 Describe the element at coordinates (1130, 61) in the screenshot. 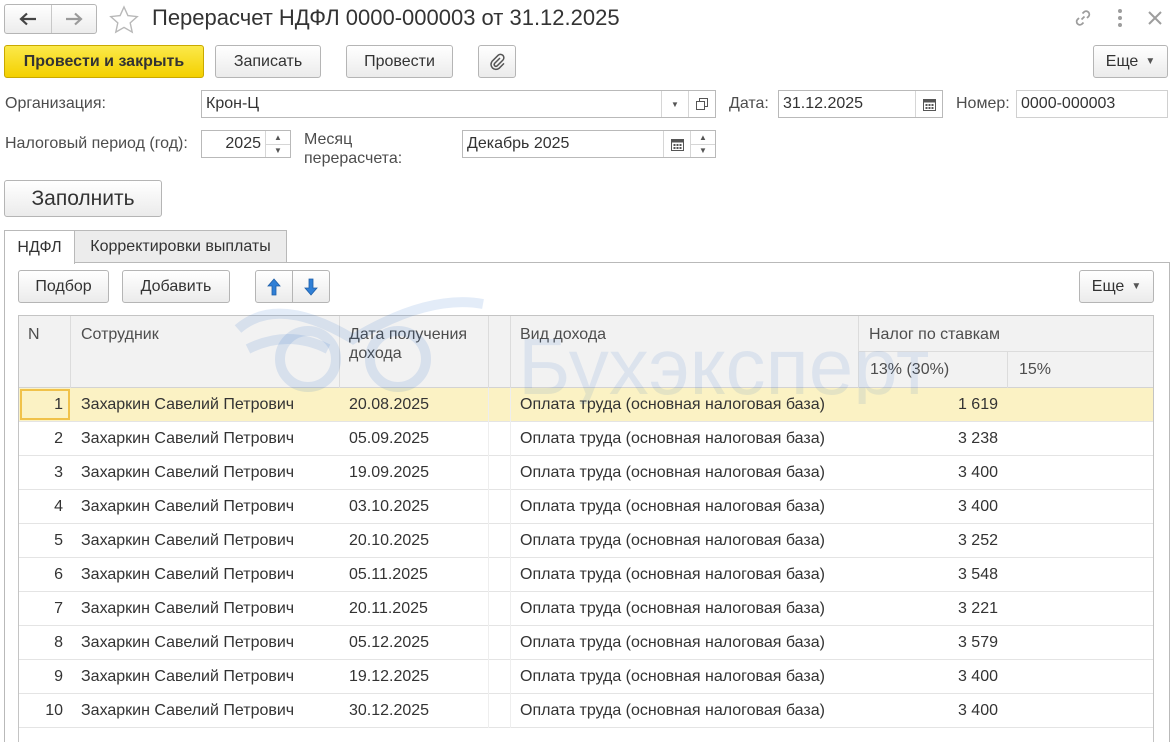

I see `more-actions-button: Еще ▼` at that location.